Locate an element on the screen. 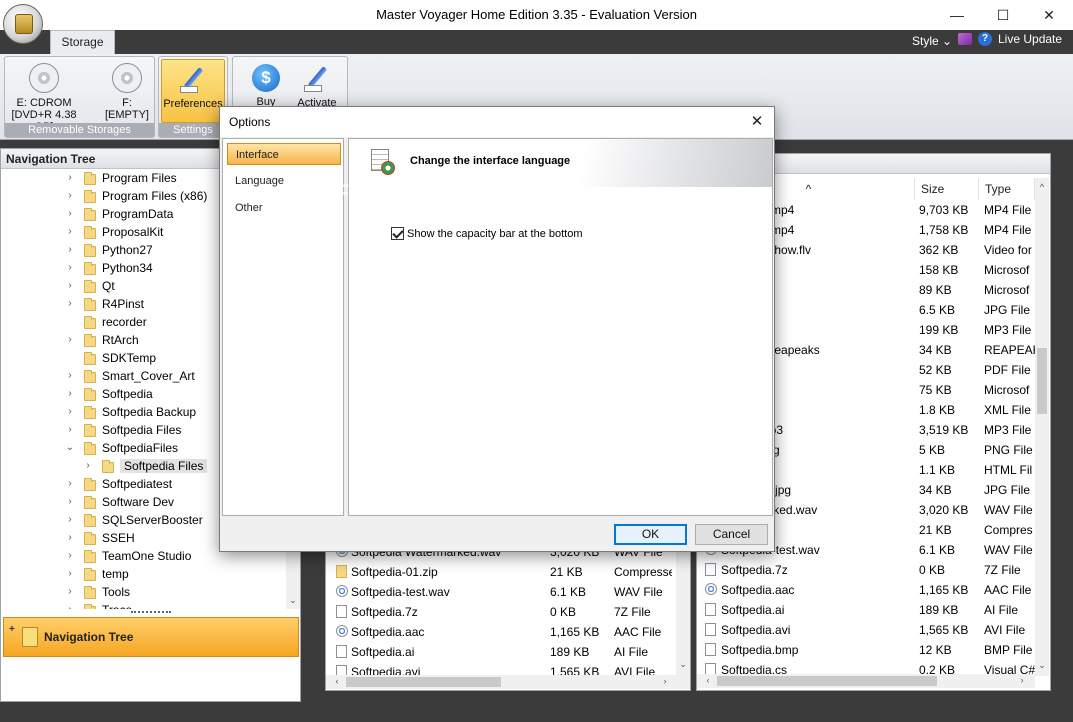 This screenshot has width=1073, height=722. capacity-bar-option: Show the capacity bar at the bottom is located at coordinates (487, 233).